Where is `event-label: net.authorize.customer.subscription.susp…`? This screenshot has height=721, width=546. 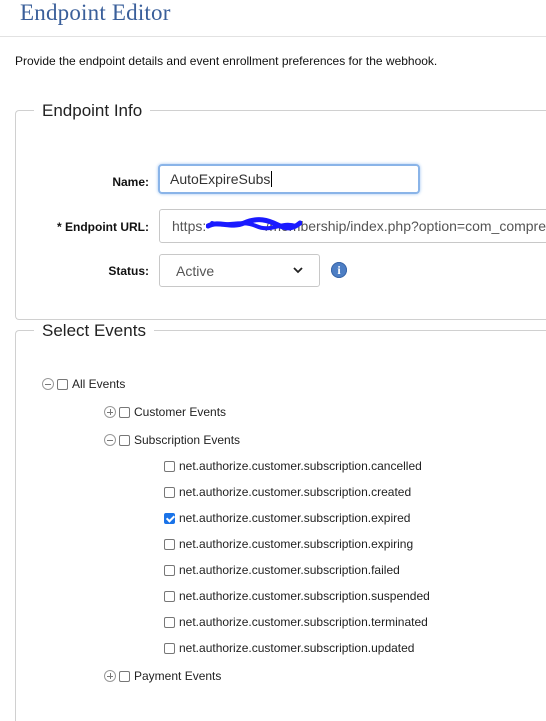 event-label: net.authorize.customer.subscription.susp… is located at coordinates (304, 596).